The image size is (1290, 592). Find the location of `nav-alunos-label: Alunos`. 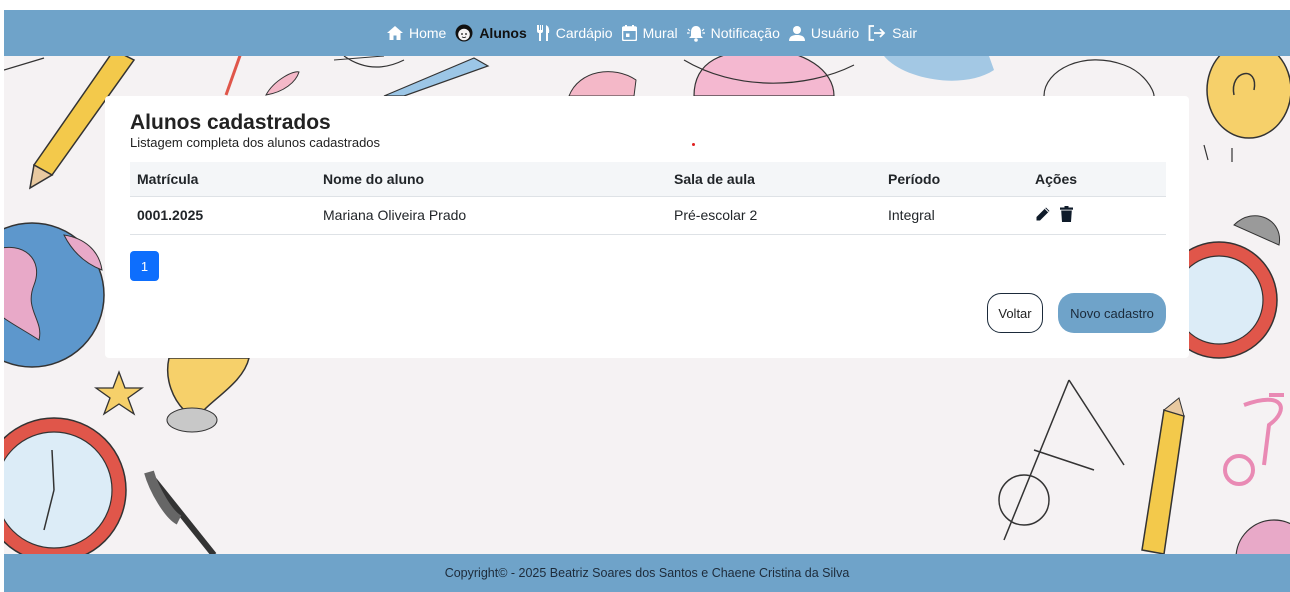

nav-alunos-label: Alunos is located at coordinates (503, 33).